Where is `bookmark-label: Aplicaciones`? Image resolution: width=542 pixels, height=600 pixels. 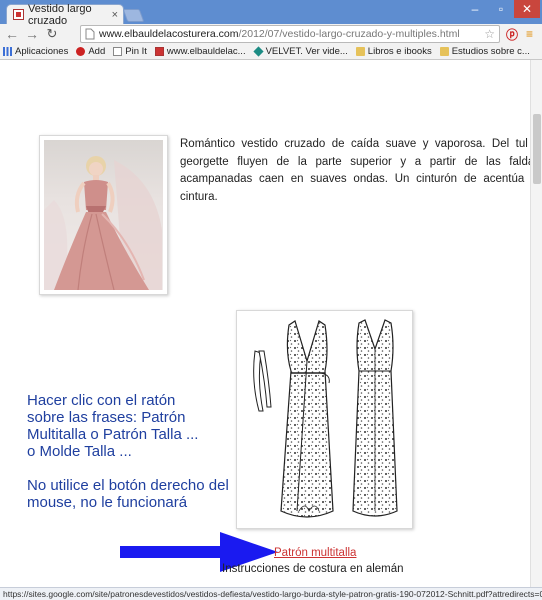 bookmark-label: Aplicaciones is located at coordinates (42, 51).